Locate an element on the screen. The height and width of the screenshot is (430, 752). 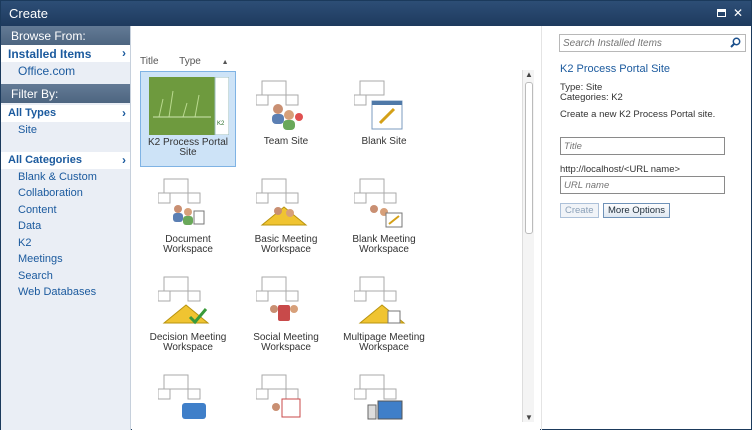
document-workspace-icon is located at coordinates (181, 201).